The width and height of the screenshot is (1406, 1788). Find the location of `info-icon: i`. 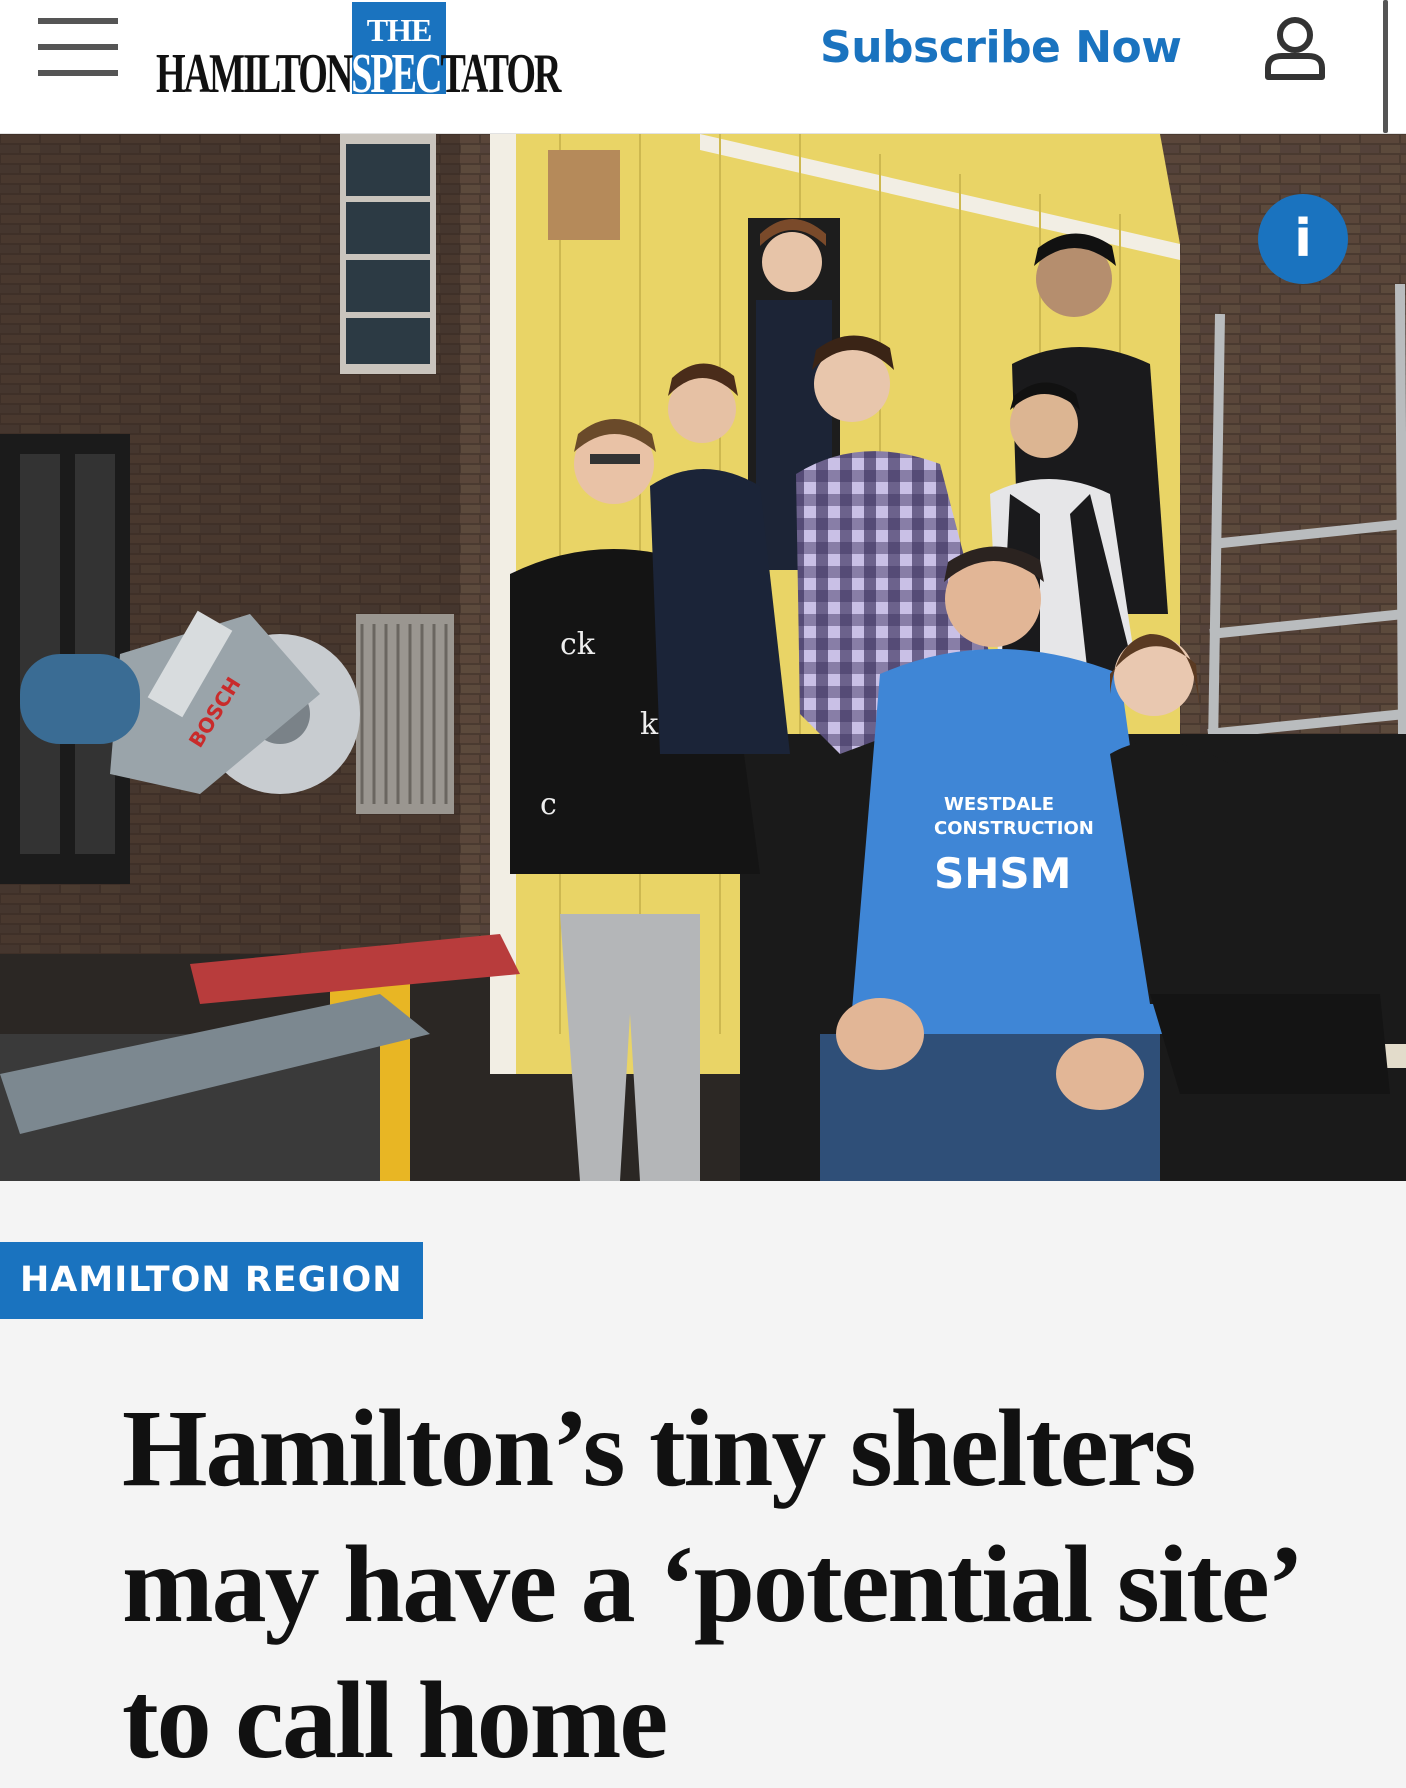

info-icon: i is located at coordinates (1303, 239).